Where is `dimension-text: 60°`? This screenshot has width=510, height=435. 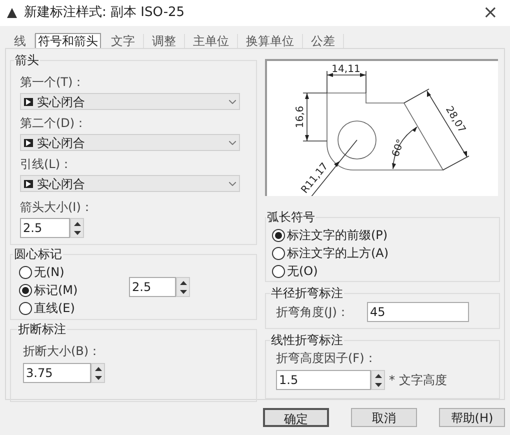
dimension-text: 60° is located at coordinates (398, 148).